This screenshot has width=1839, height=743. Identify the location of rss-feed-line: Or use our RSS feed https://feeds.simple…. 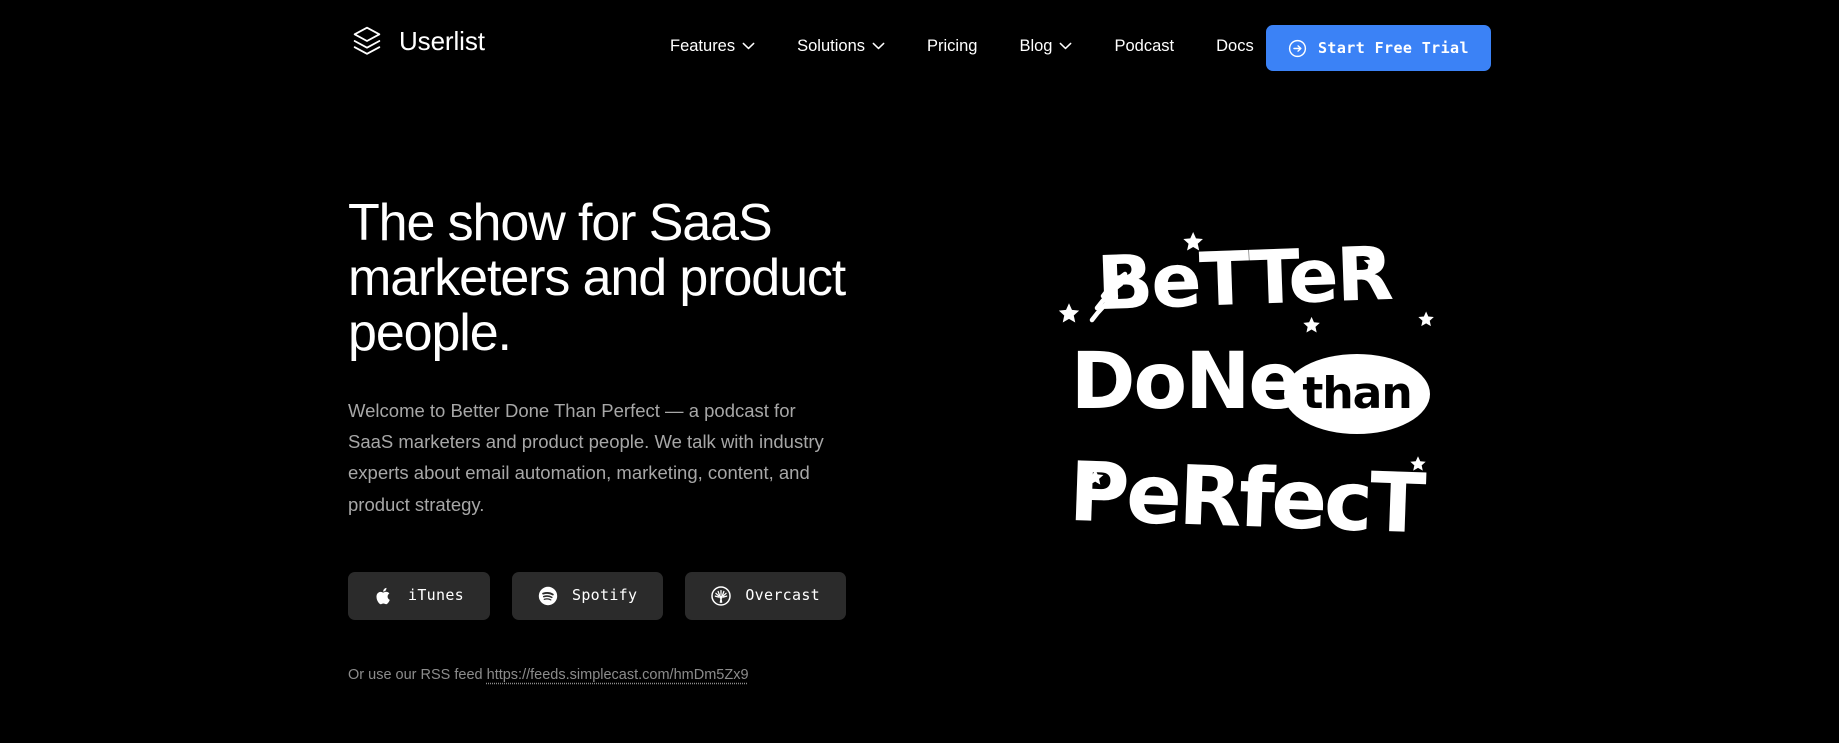
(668, 676).